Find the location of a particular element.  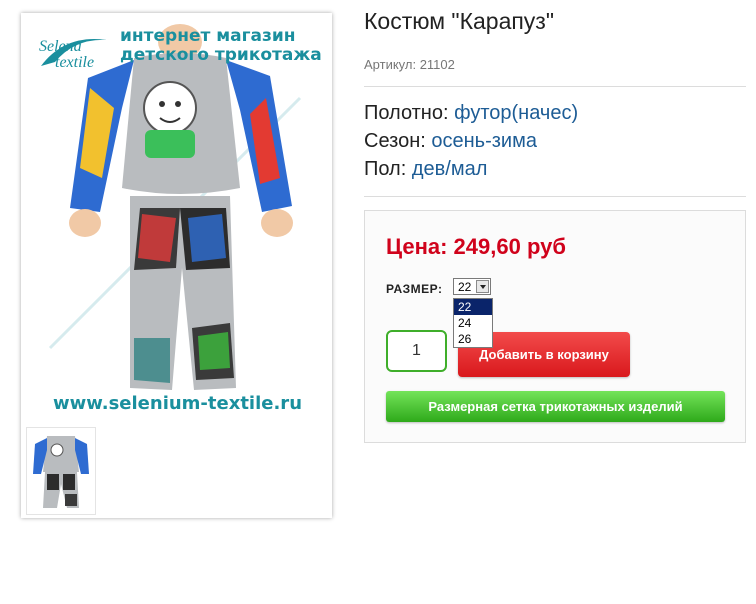

size-option-24: 24 is located at coordinates (473, 323).